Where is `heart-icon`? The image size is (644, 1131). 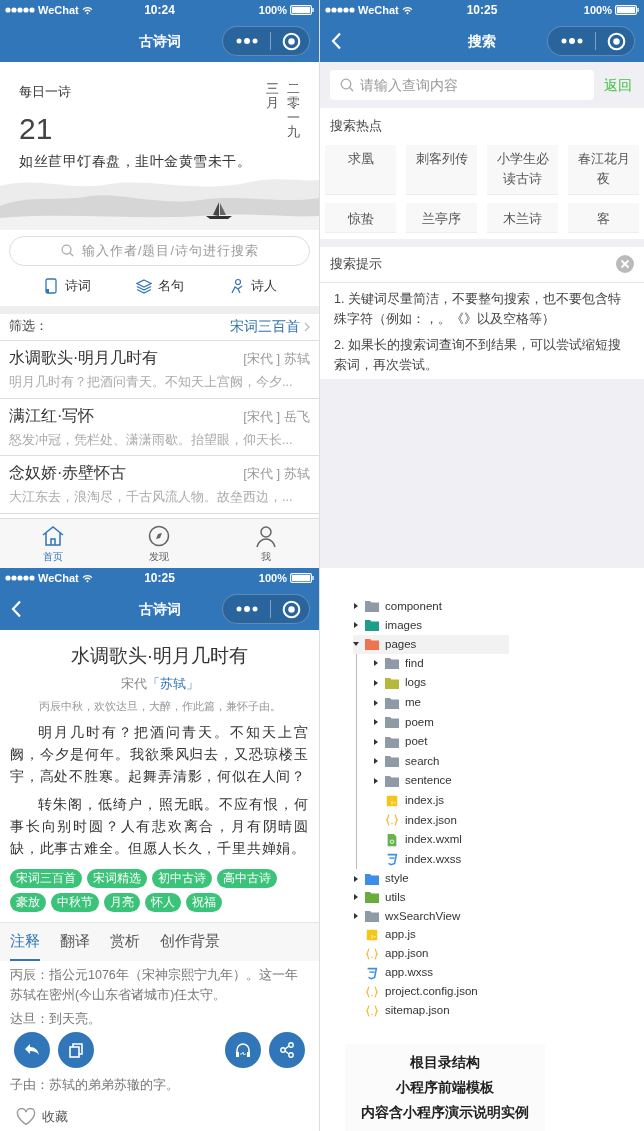 heart-icon is located at coordinates (26, 1117).